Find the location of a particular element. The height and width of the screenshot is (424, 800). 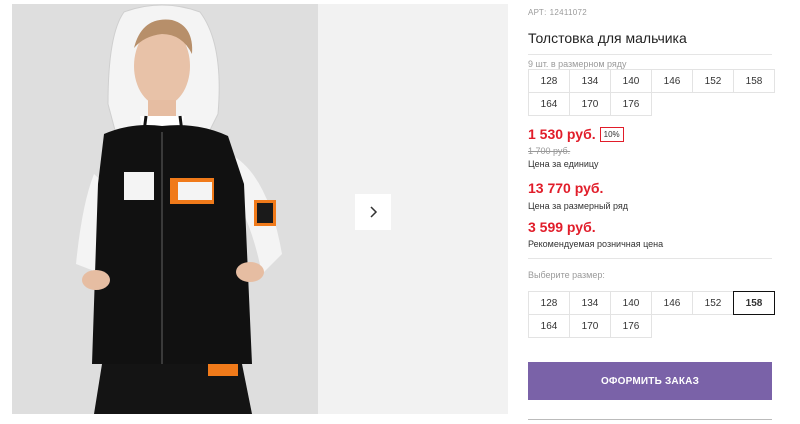

row-size-146: 146 is located at coordinates (672, 81).